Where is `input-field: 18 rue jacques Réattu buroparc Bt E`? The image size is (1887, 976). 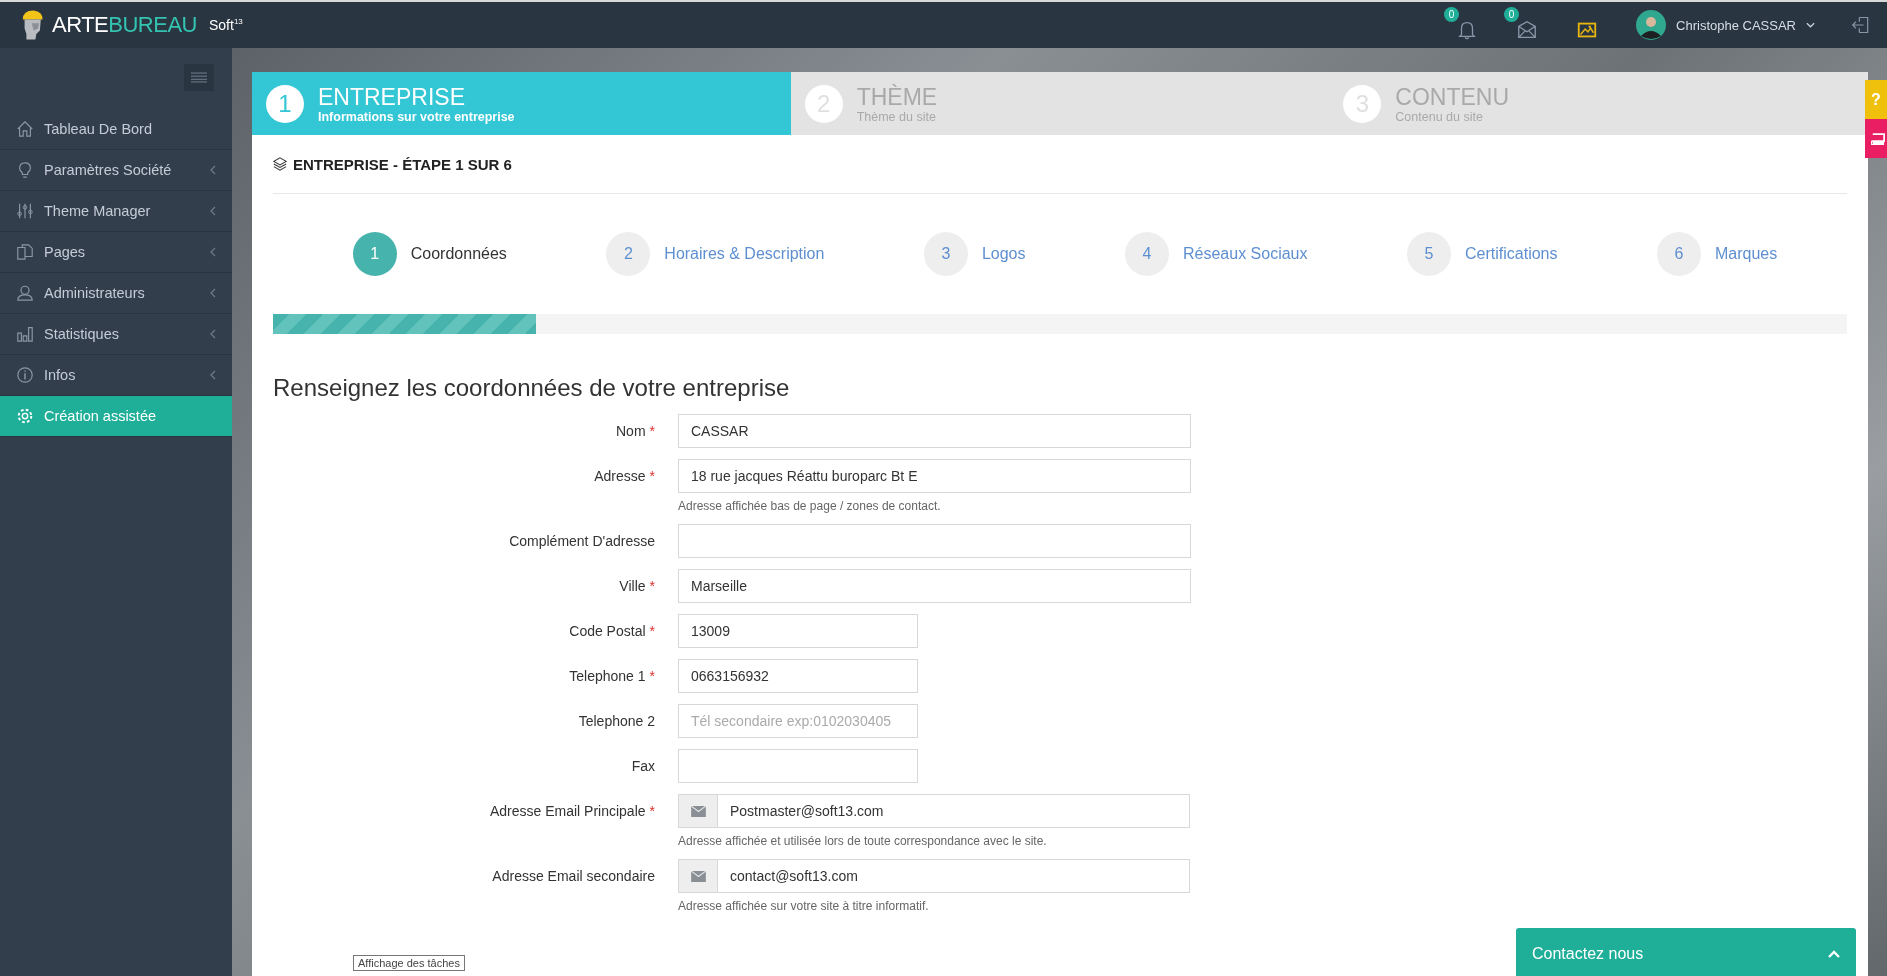
input-field: 18 rue jacques Réattu buroparc Bt E is located at coordinates (934, 476).